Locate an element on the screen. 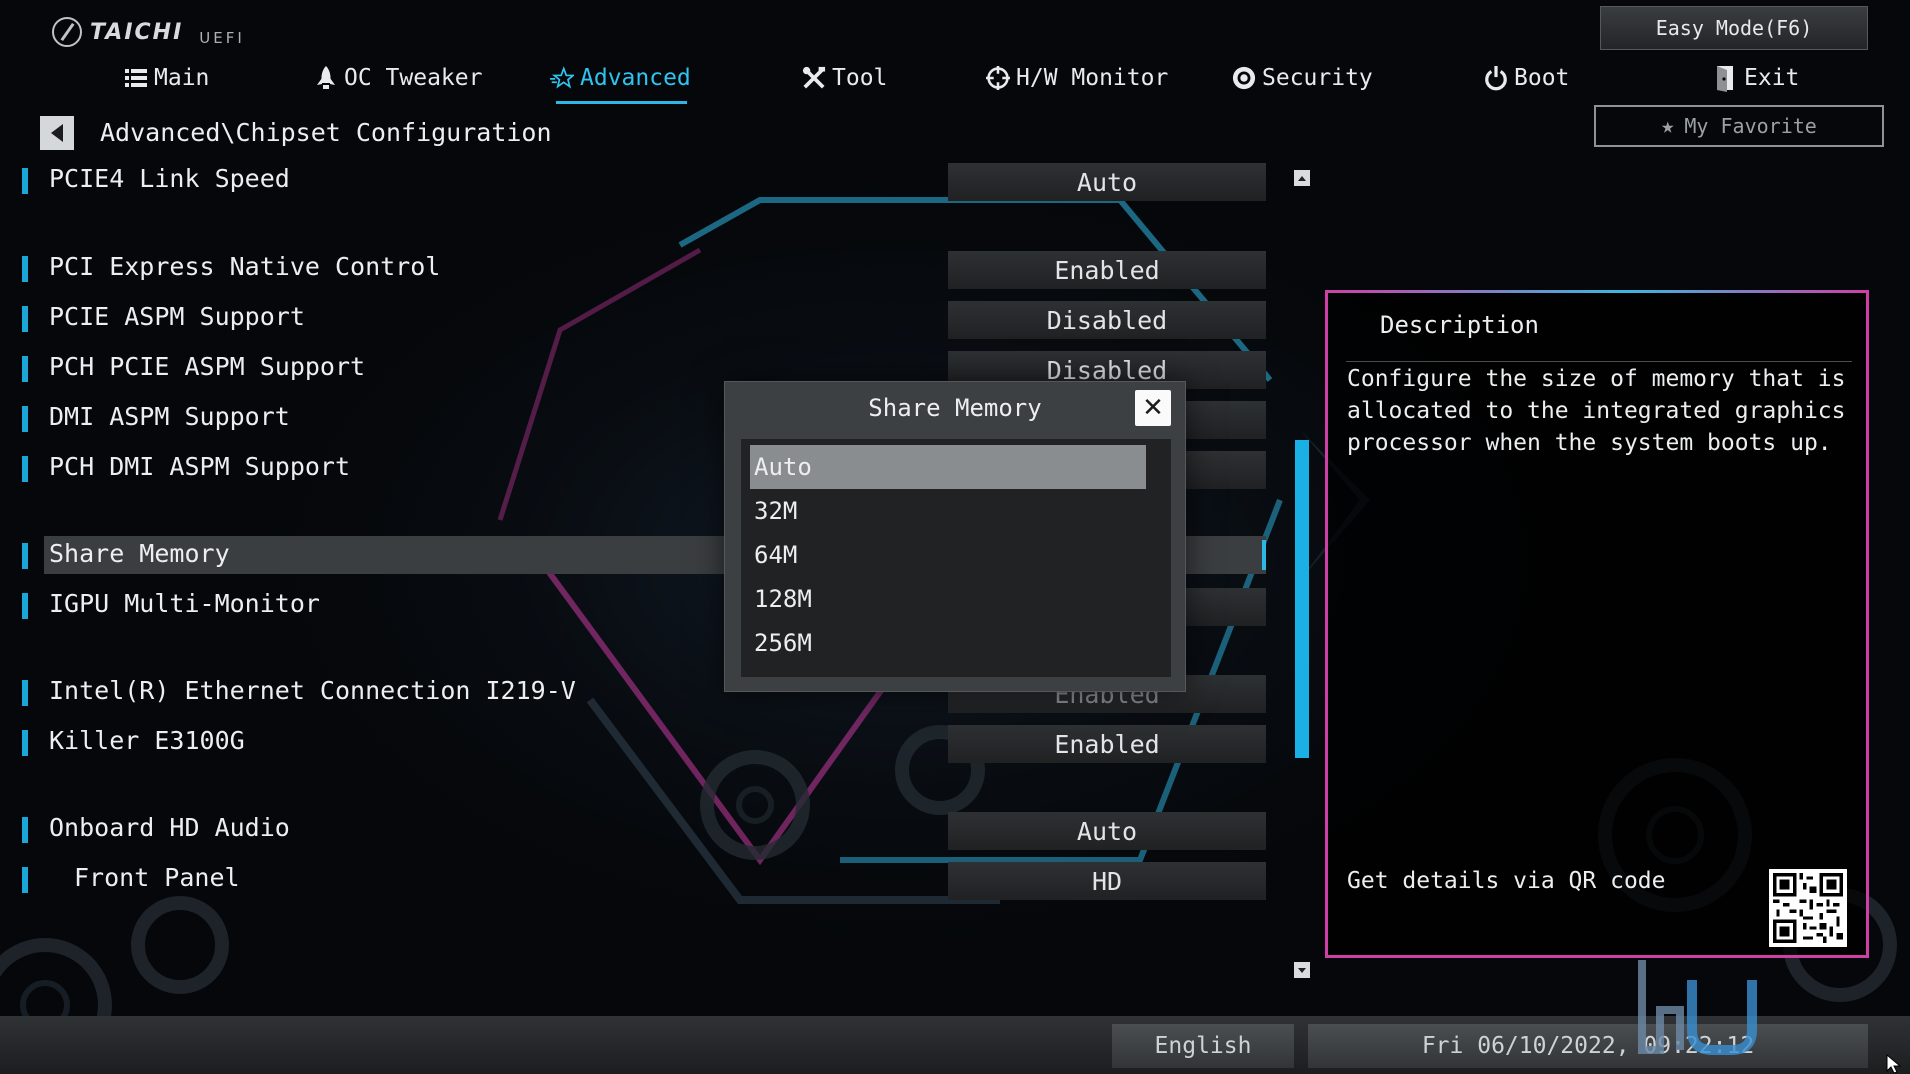 The height and width of the screenshot is (1074, 1910). tab-advanced-label: Advanced is located at coordinates (635, 78).